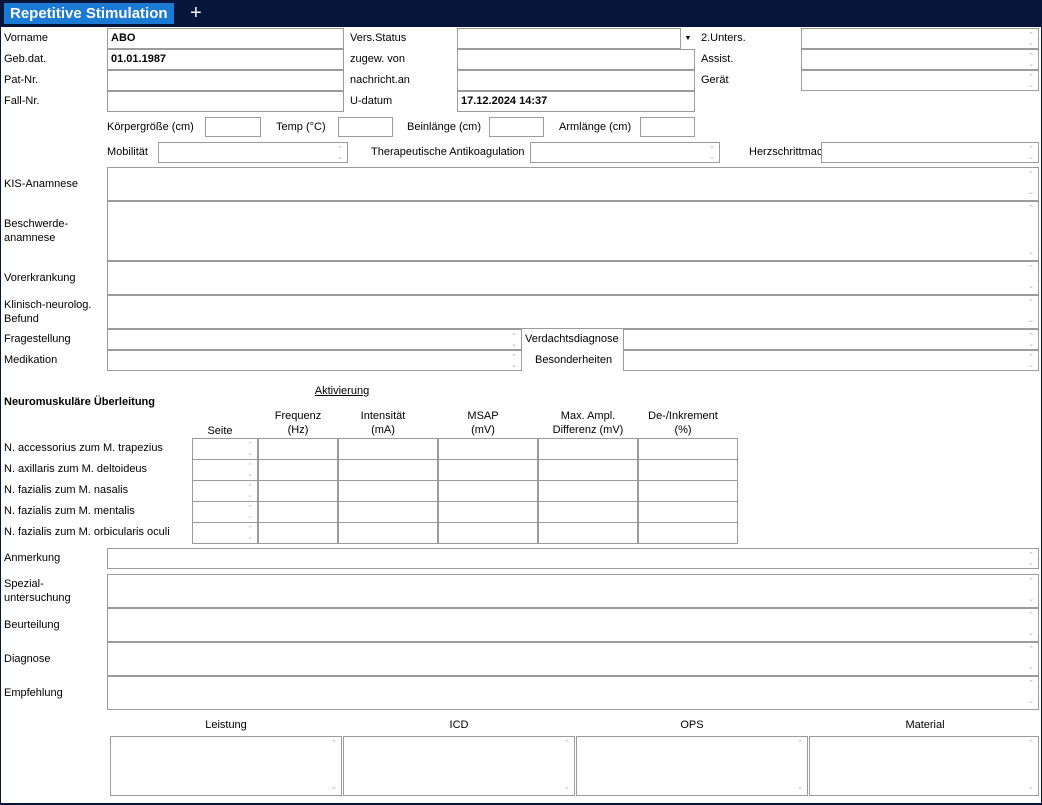 This screenshot has height=805, width=1042. What do you see at coordinates (576, 59) in the screenshot?
I see `zugew-field` at bounding box center [576, 59].